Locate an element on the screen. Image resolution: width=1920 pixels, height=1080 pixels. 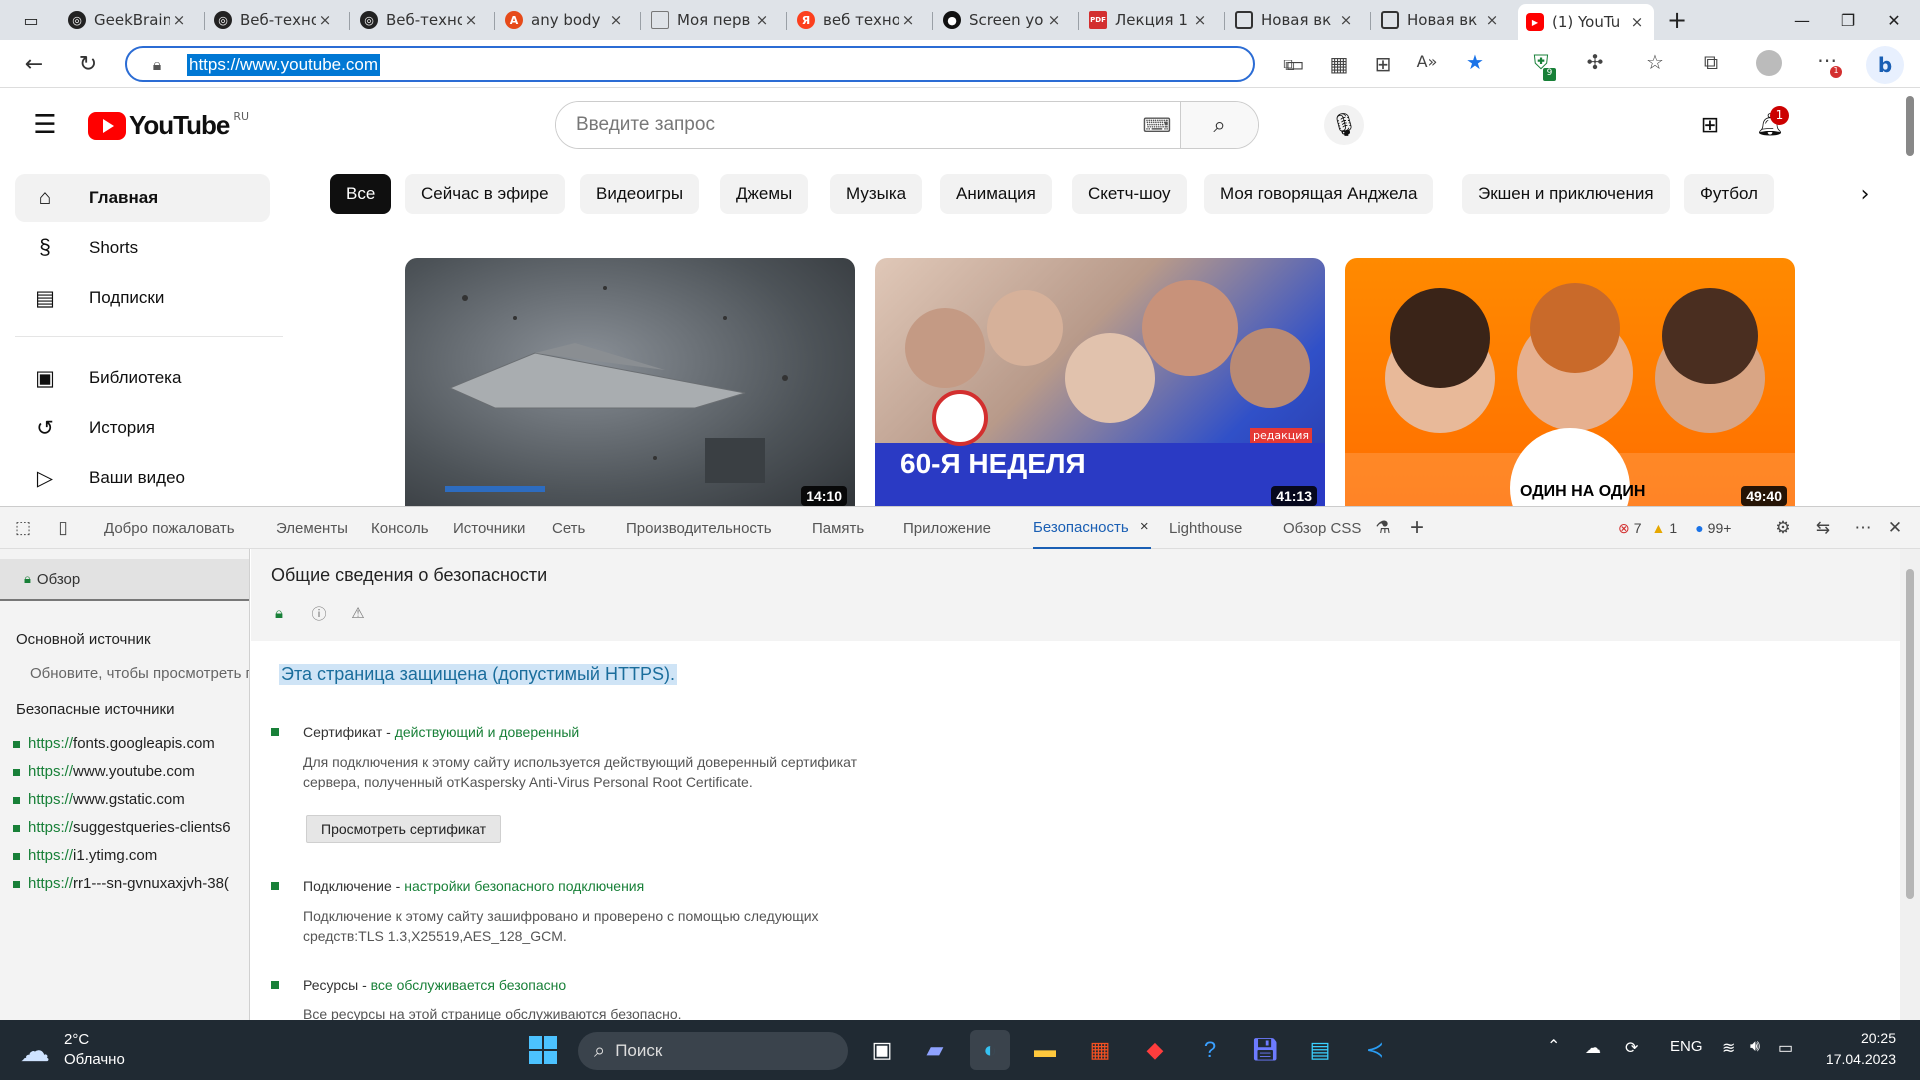
refresh-icon: ↻ is located at coordinates (88, 64).